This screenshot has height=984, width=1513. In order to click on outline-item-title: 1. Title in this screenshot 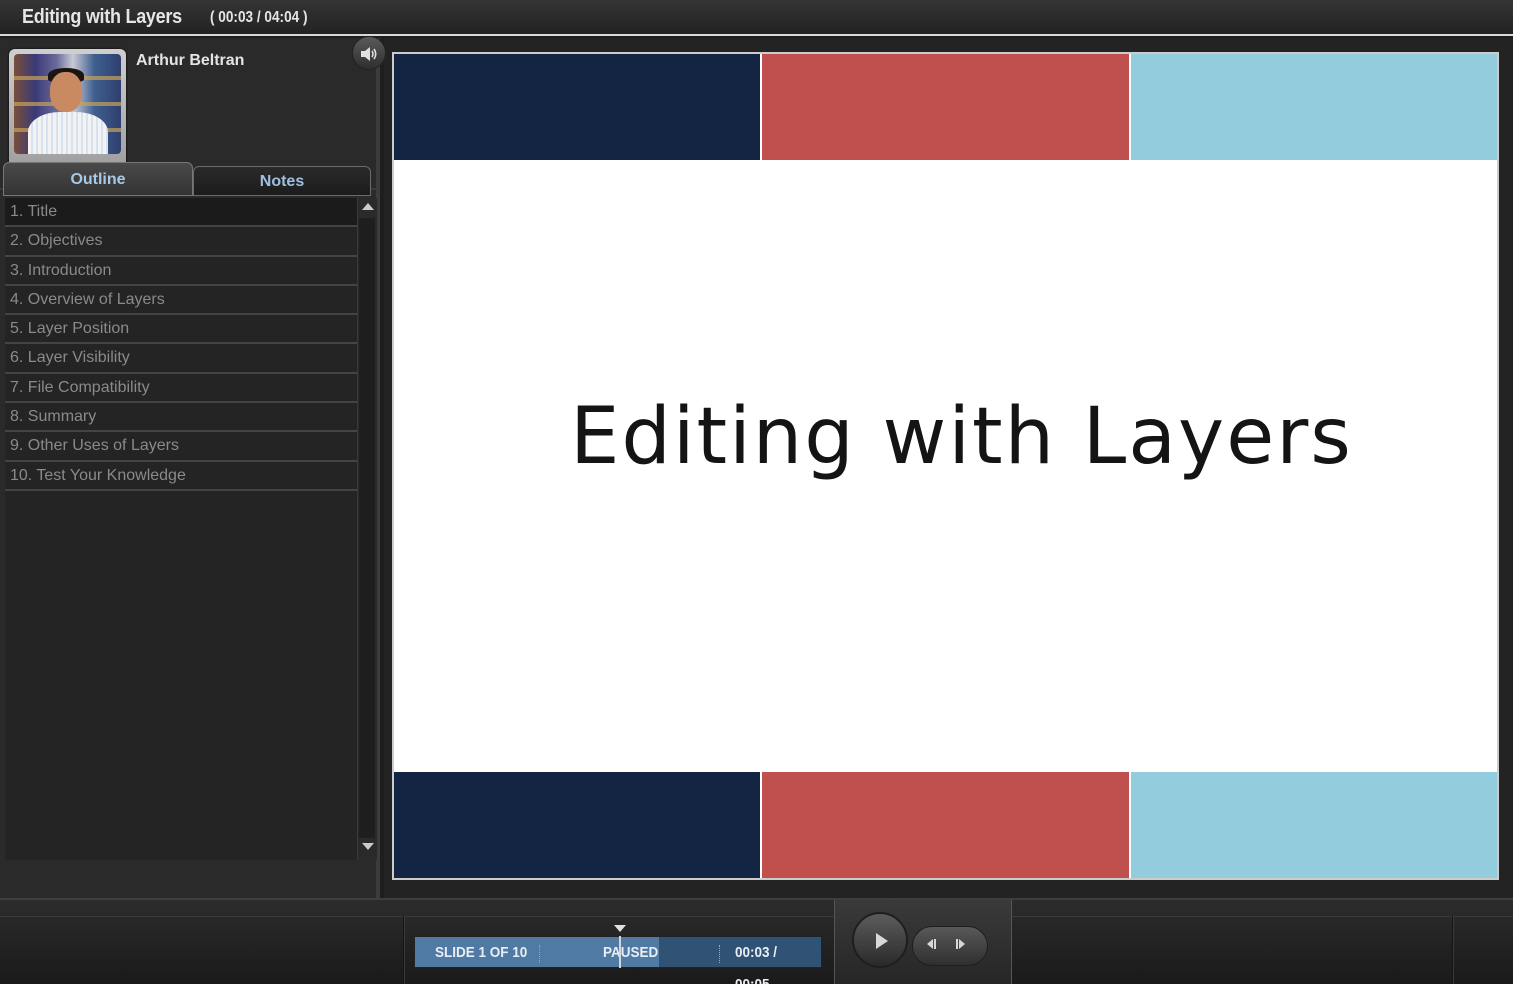, I will do `click(181, 213)`.